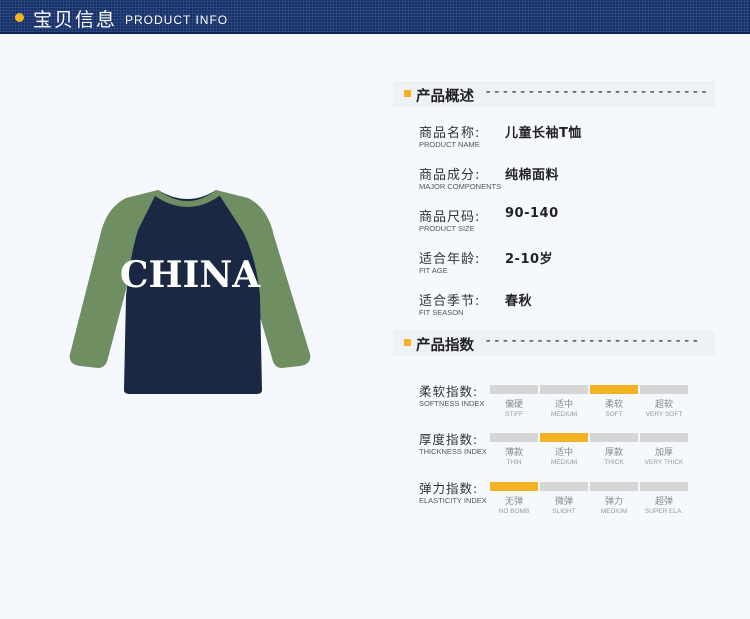 The height and width of the screenshot is (619, 750). What do you see at coordinates (449, 439) in the screenshot?
I see `index-label: 厚度指数:` at bounding box center [449, 439].